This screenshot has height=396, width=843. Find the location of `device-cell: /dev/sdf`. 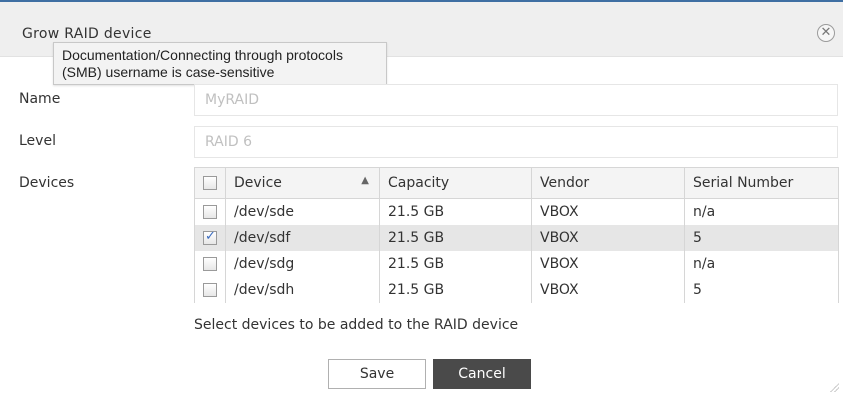

device-cell: /dev/sdf is located at coordinates (302, 238).